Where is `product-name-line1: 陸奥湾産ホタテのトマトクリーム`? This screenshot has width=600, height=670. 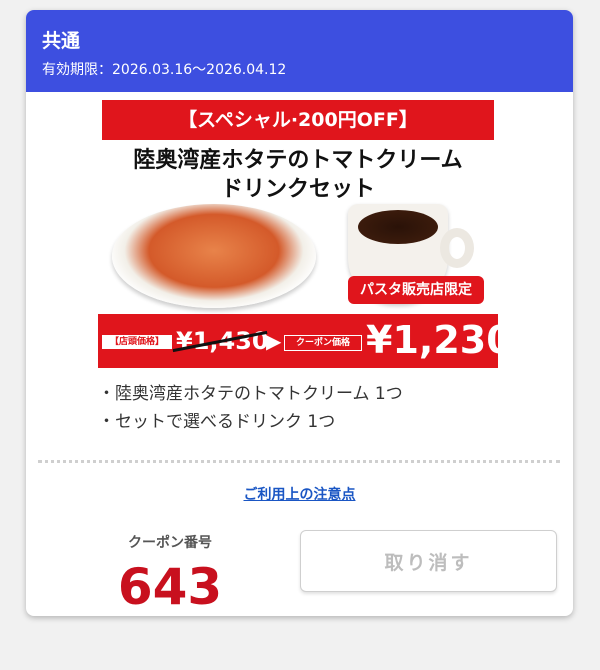
product-name-line1: 陸奥湾産ホタテのトマトクリーム is located at coordinates (298, 160).